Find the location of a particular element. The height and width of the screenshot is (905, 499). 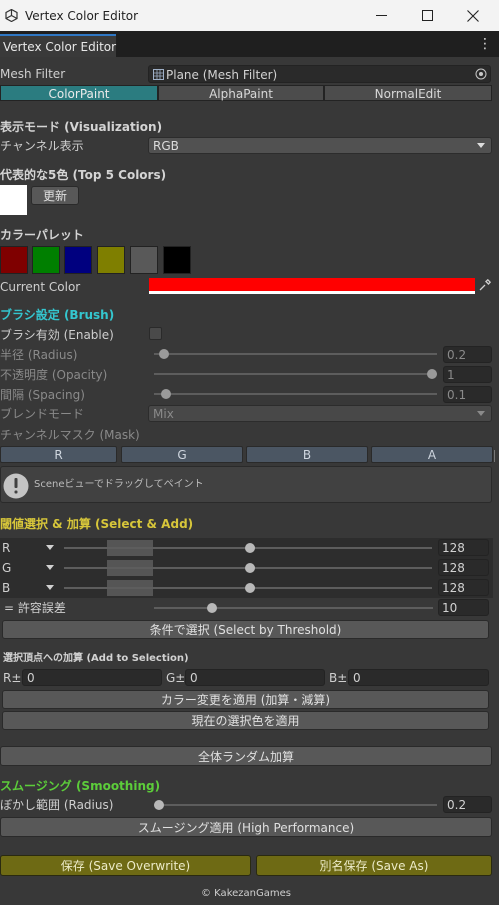

tab-normaledit: NormalEdit is located at coordinates (408, 93).